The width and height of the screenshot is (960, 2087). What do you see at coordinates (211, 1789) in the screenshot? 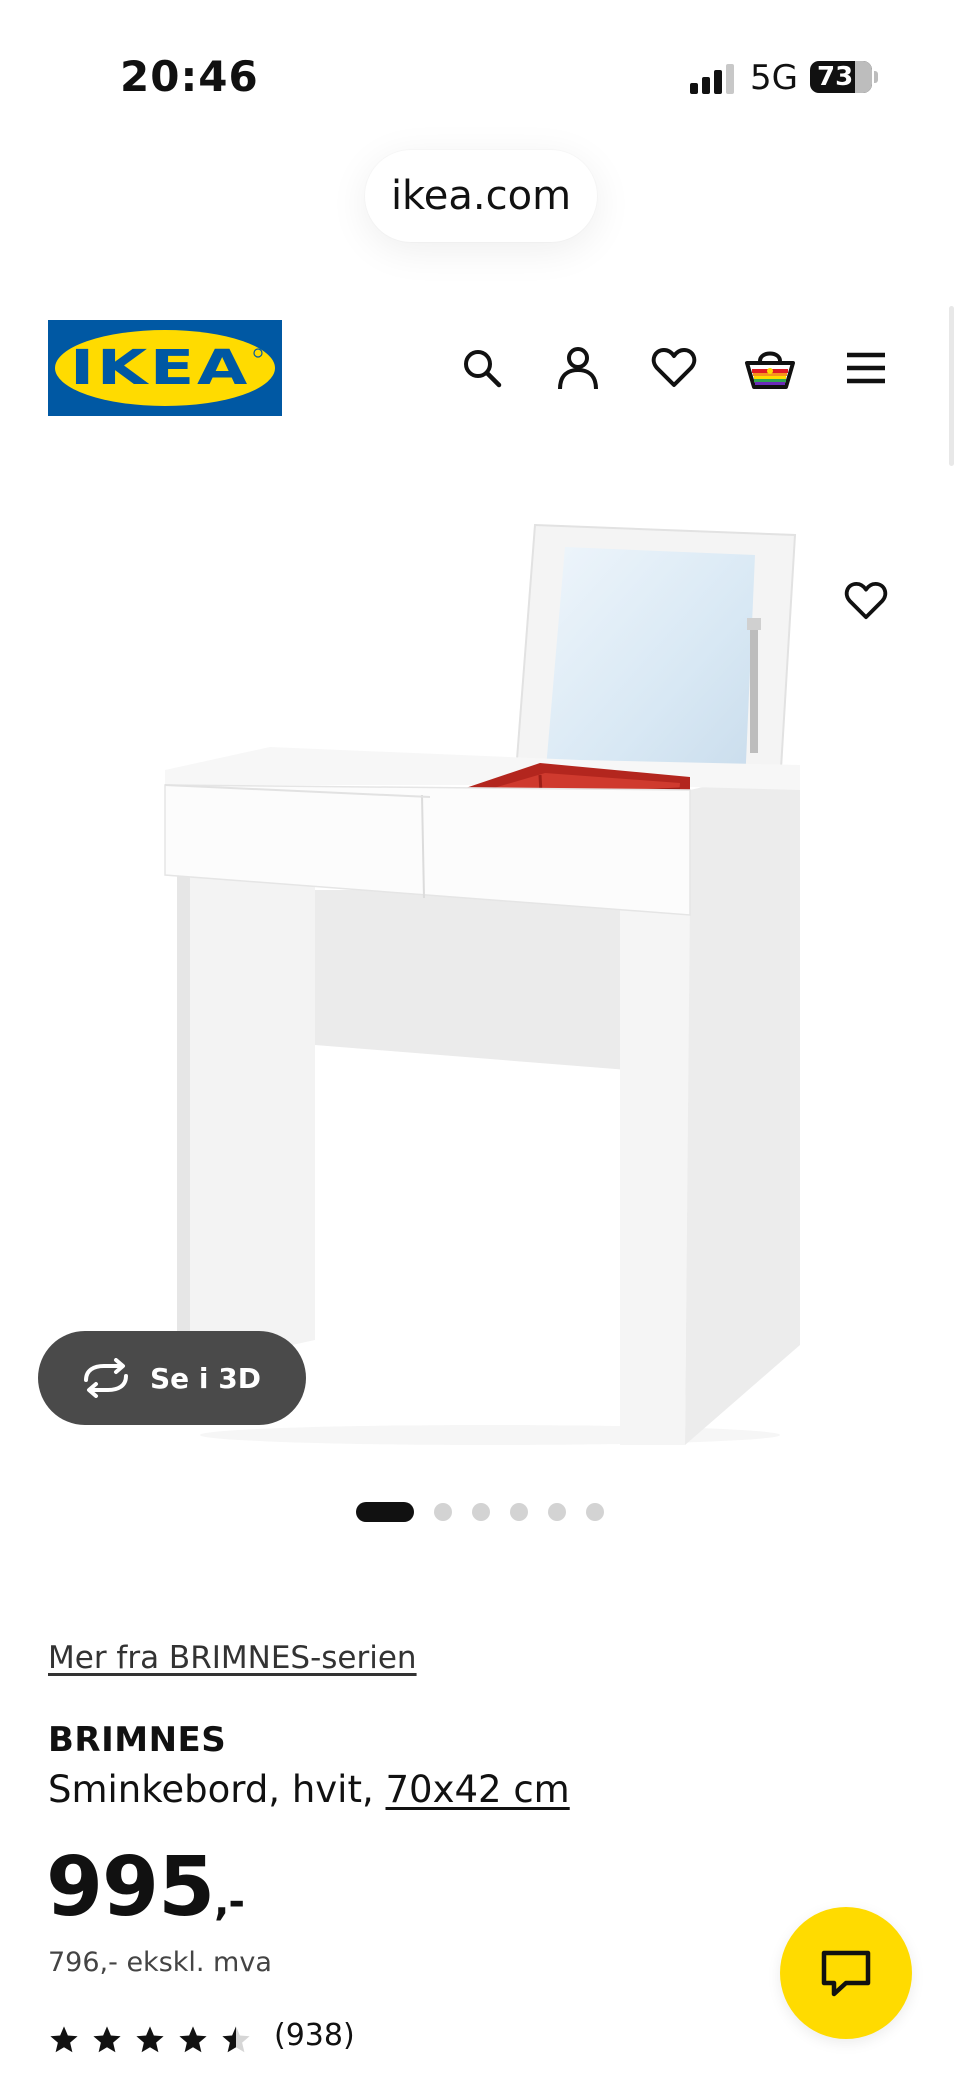
I see `product-description-text: Sminkebord, hvit,` at bounding box center [211, 1789].